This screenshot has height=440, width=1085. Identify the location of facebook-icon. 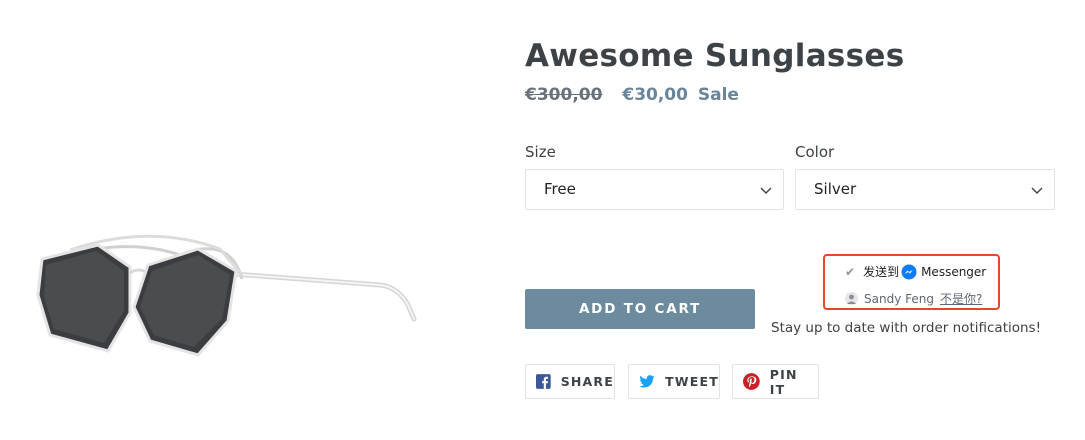
(543, 381).